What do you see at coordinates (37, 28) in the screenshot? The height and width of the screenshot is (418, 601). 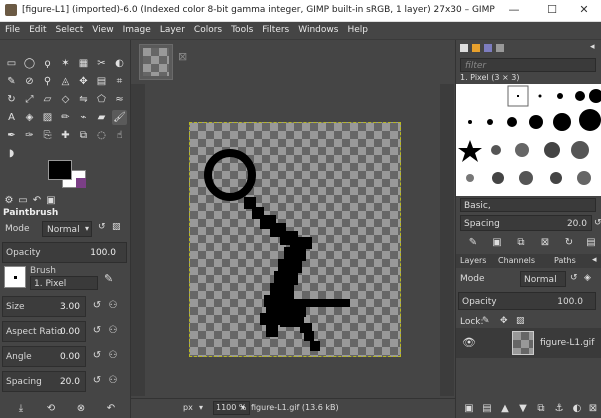 I see `menu-edit: Edit` at bounding box center [37, 28].